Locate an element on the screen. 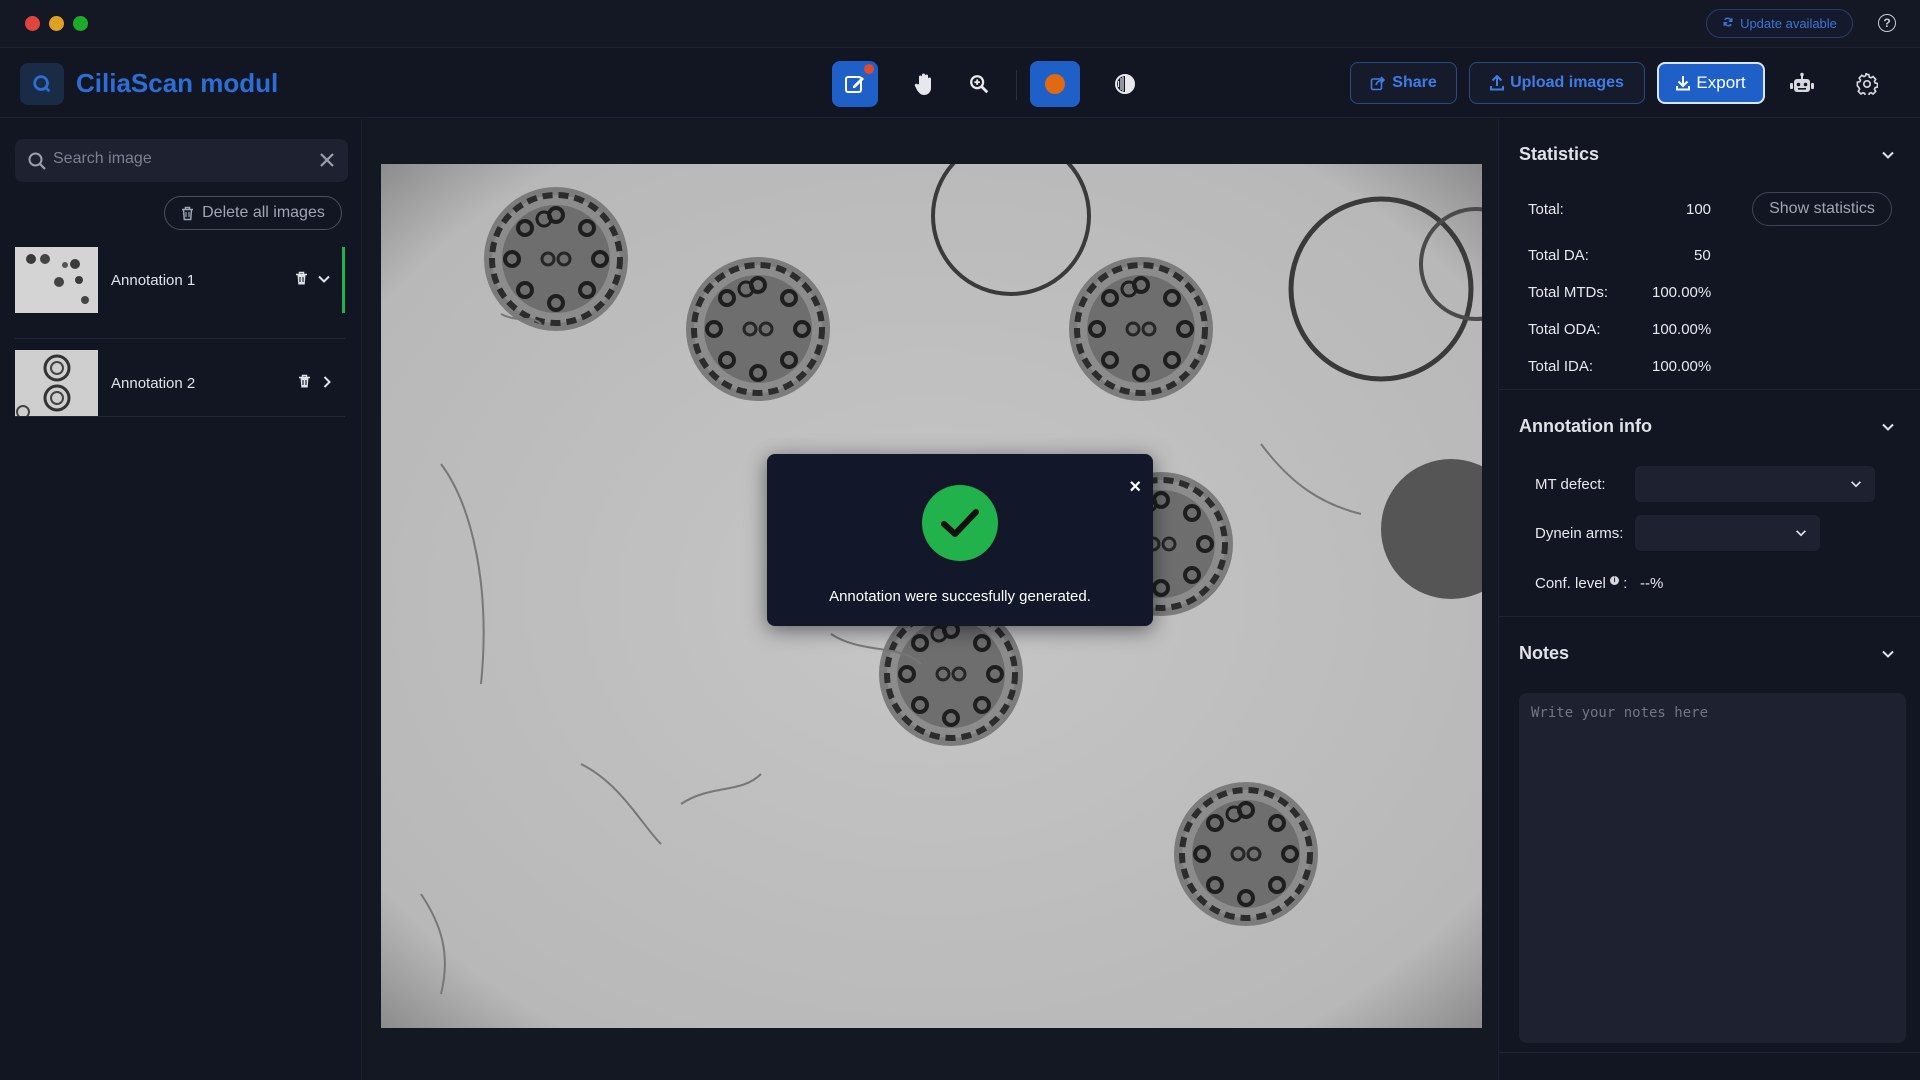  delete-all-images-button: Delete all images is located at coordinates (253, 213).